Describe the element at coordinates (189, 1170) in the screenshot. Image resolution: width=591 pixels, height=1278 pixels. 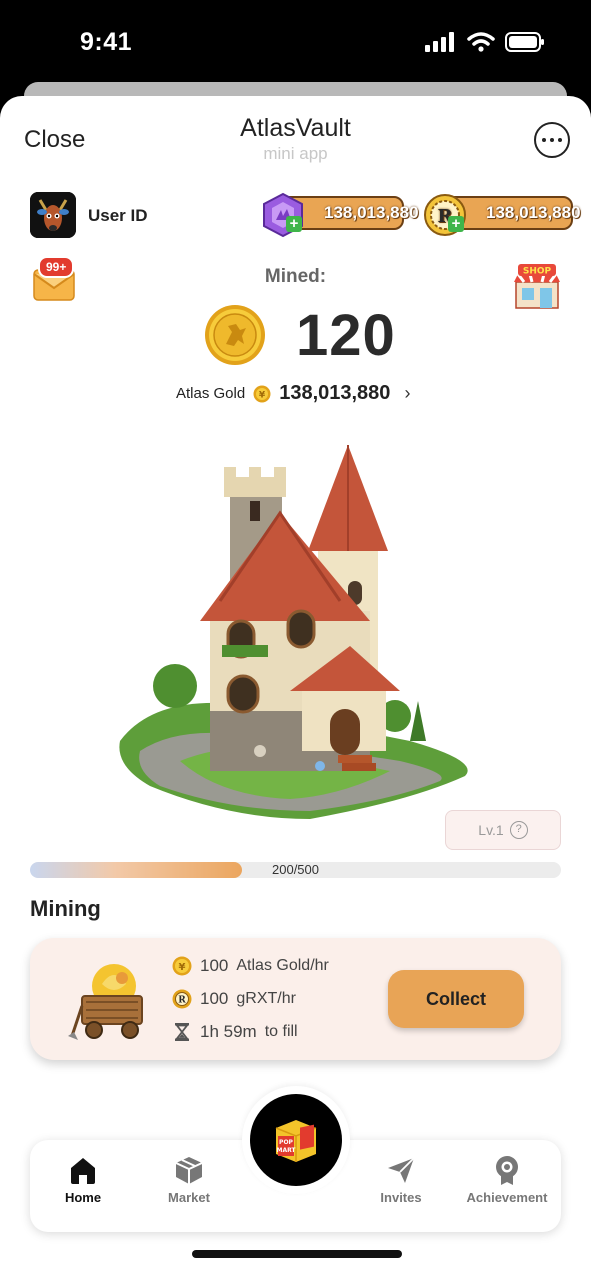
I see `box-icon` at that location.